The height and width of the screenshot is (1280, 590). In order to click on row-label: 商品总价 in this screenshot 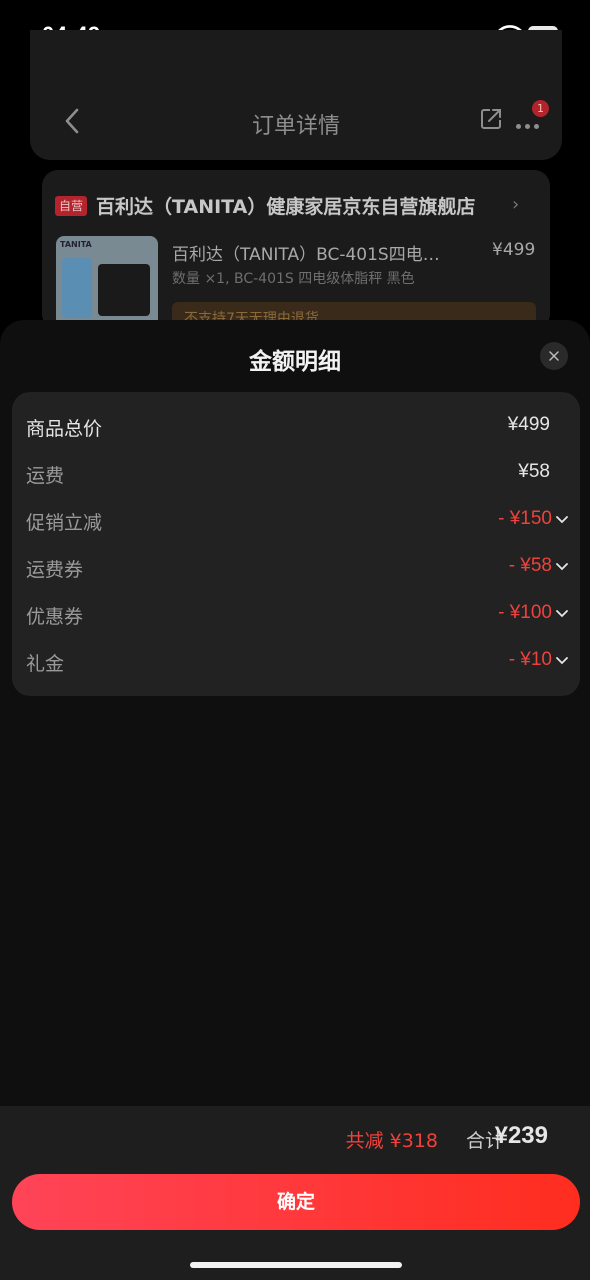, I will do `click(64, 429)`.